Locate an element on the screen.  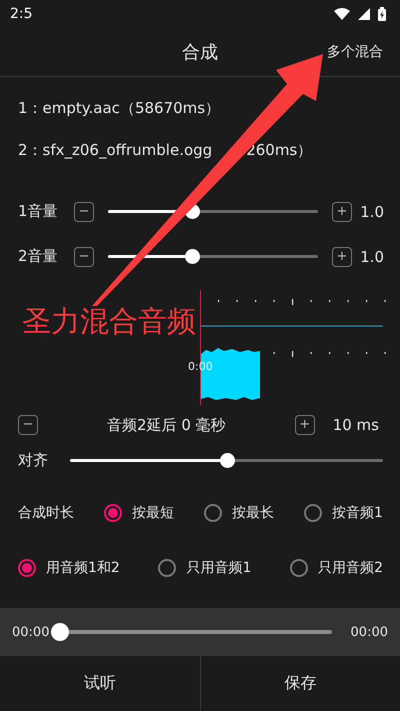
screen-title: 合成 is located at coordinates (200, 52).